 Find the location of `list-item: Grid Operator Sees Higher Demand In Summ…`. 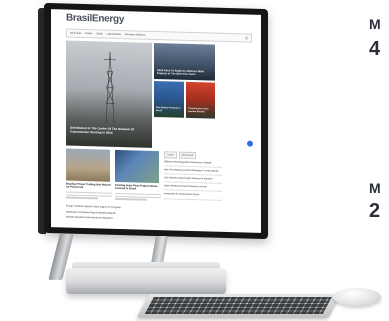

list-item: Grid Operator Sees Higher Demand In Summ… is located at coordinates (193, 180).